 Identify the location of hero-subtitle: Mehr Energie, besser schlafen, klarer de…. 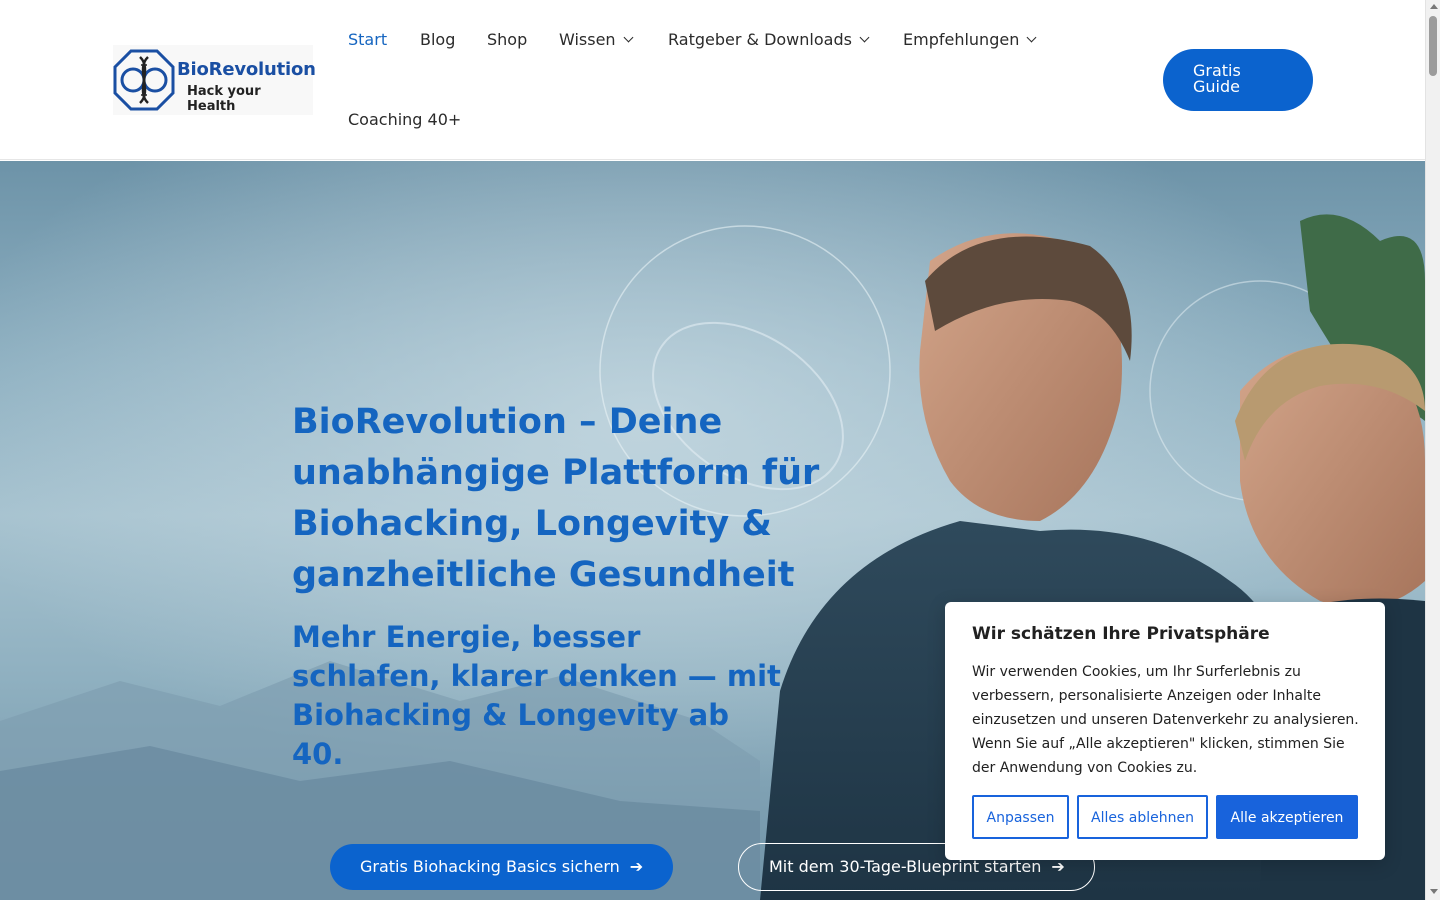
(536, 695).